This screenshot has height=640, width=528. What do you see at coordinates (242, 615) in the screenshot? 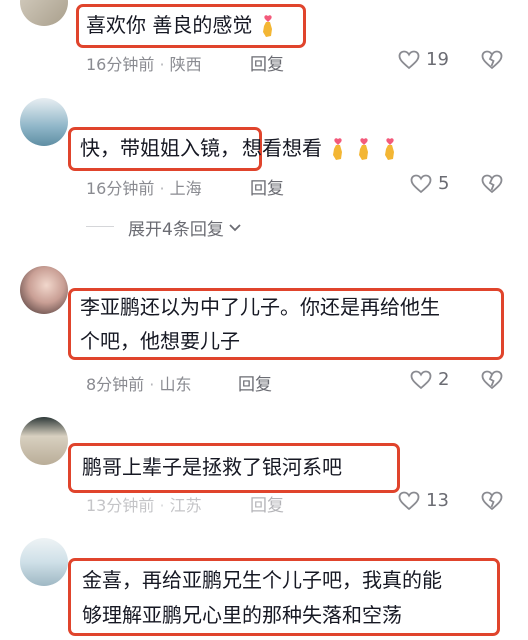
I see `comment-text-line2: 够理解亚鹏兄心里的那种失落和空荡` at bounding box center [242, 615].